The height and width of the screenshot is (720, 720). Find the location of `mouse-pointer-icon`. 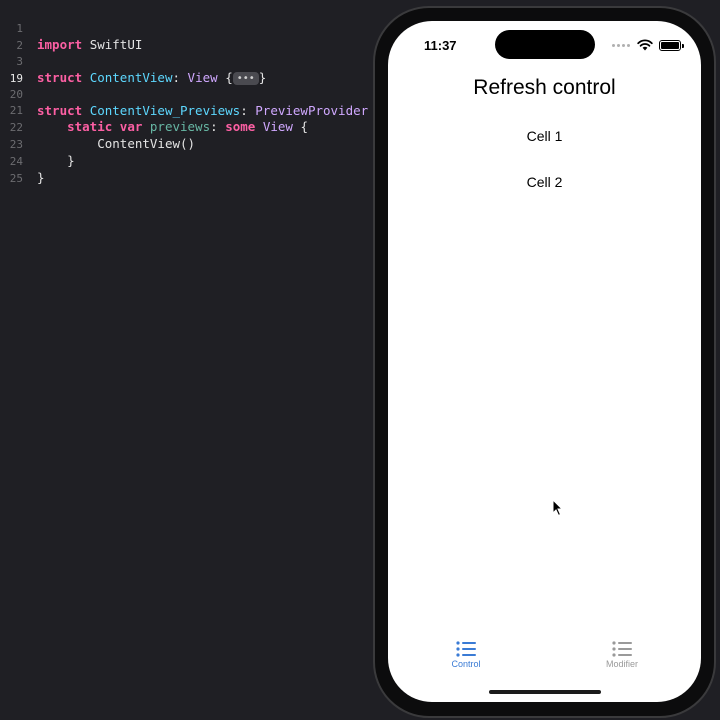

mouse-pointer-icon is located at coordinates (558, 508).